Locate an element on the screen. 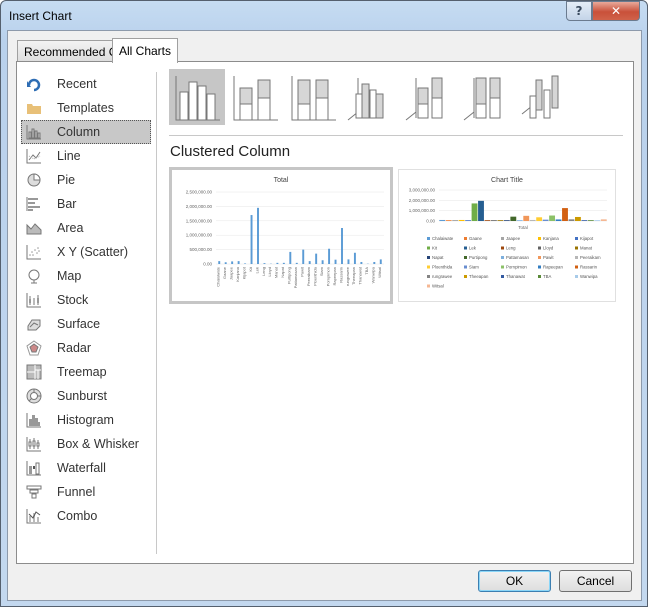 This screenshot has height=607, width=648. sidebar-item-area: Area is located at coordinates (86, 228).